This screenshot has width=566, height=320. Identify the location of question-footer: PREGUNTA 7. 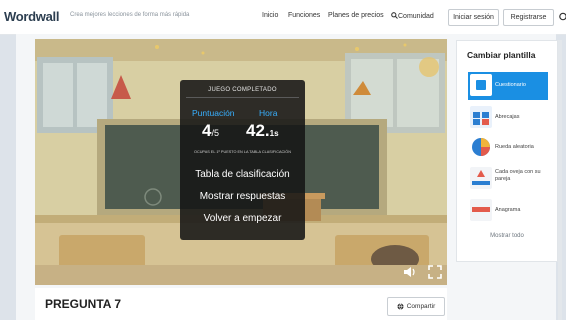
(241, 304).